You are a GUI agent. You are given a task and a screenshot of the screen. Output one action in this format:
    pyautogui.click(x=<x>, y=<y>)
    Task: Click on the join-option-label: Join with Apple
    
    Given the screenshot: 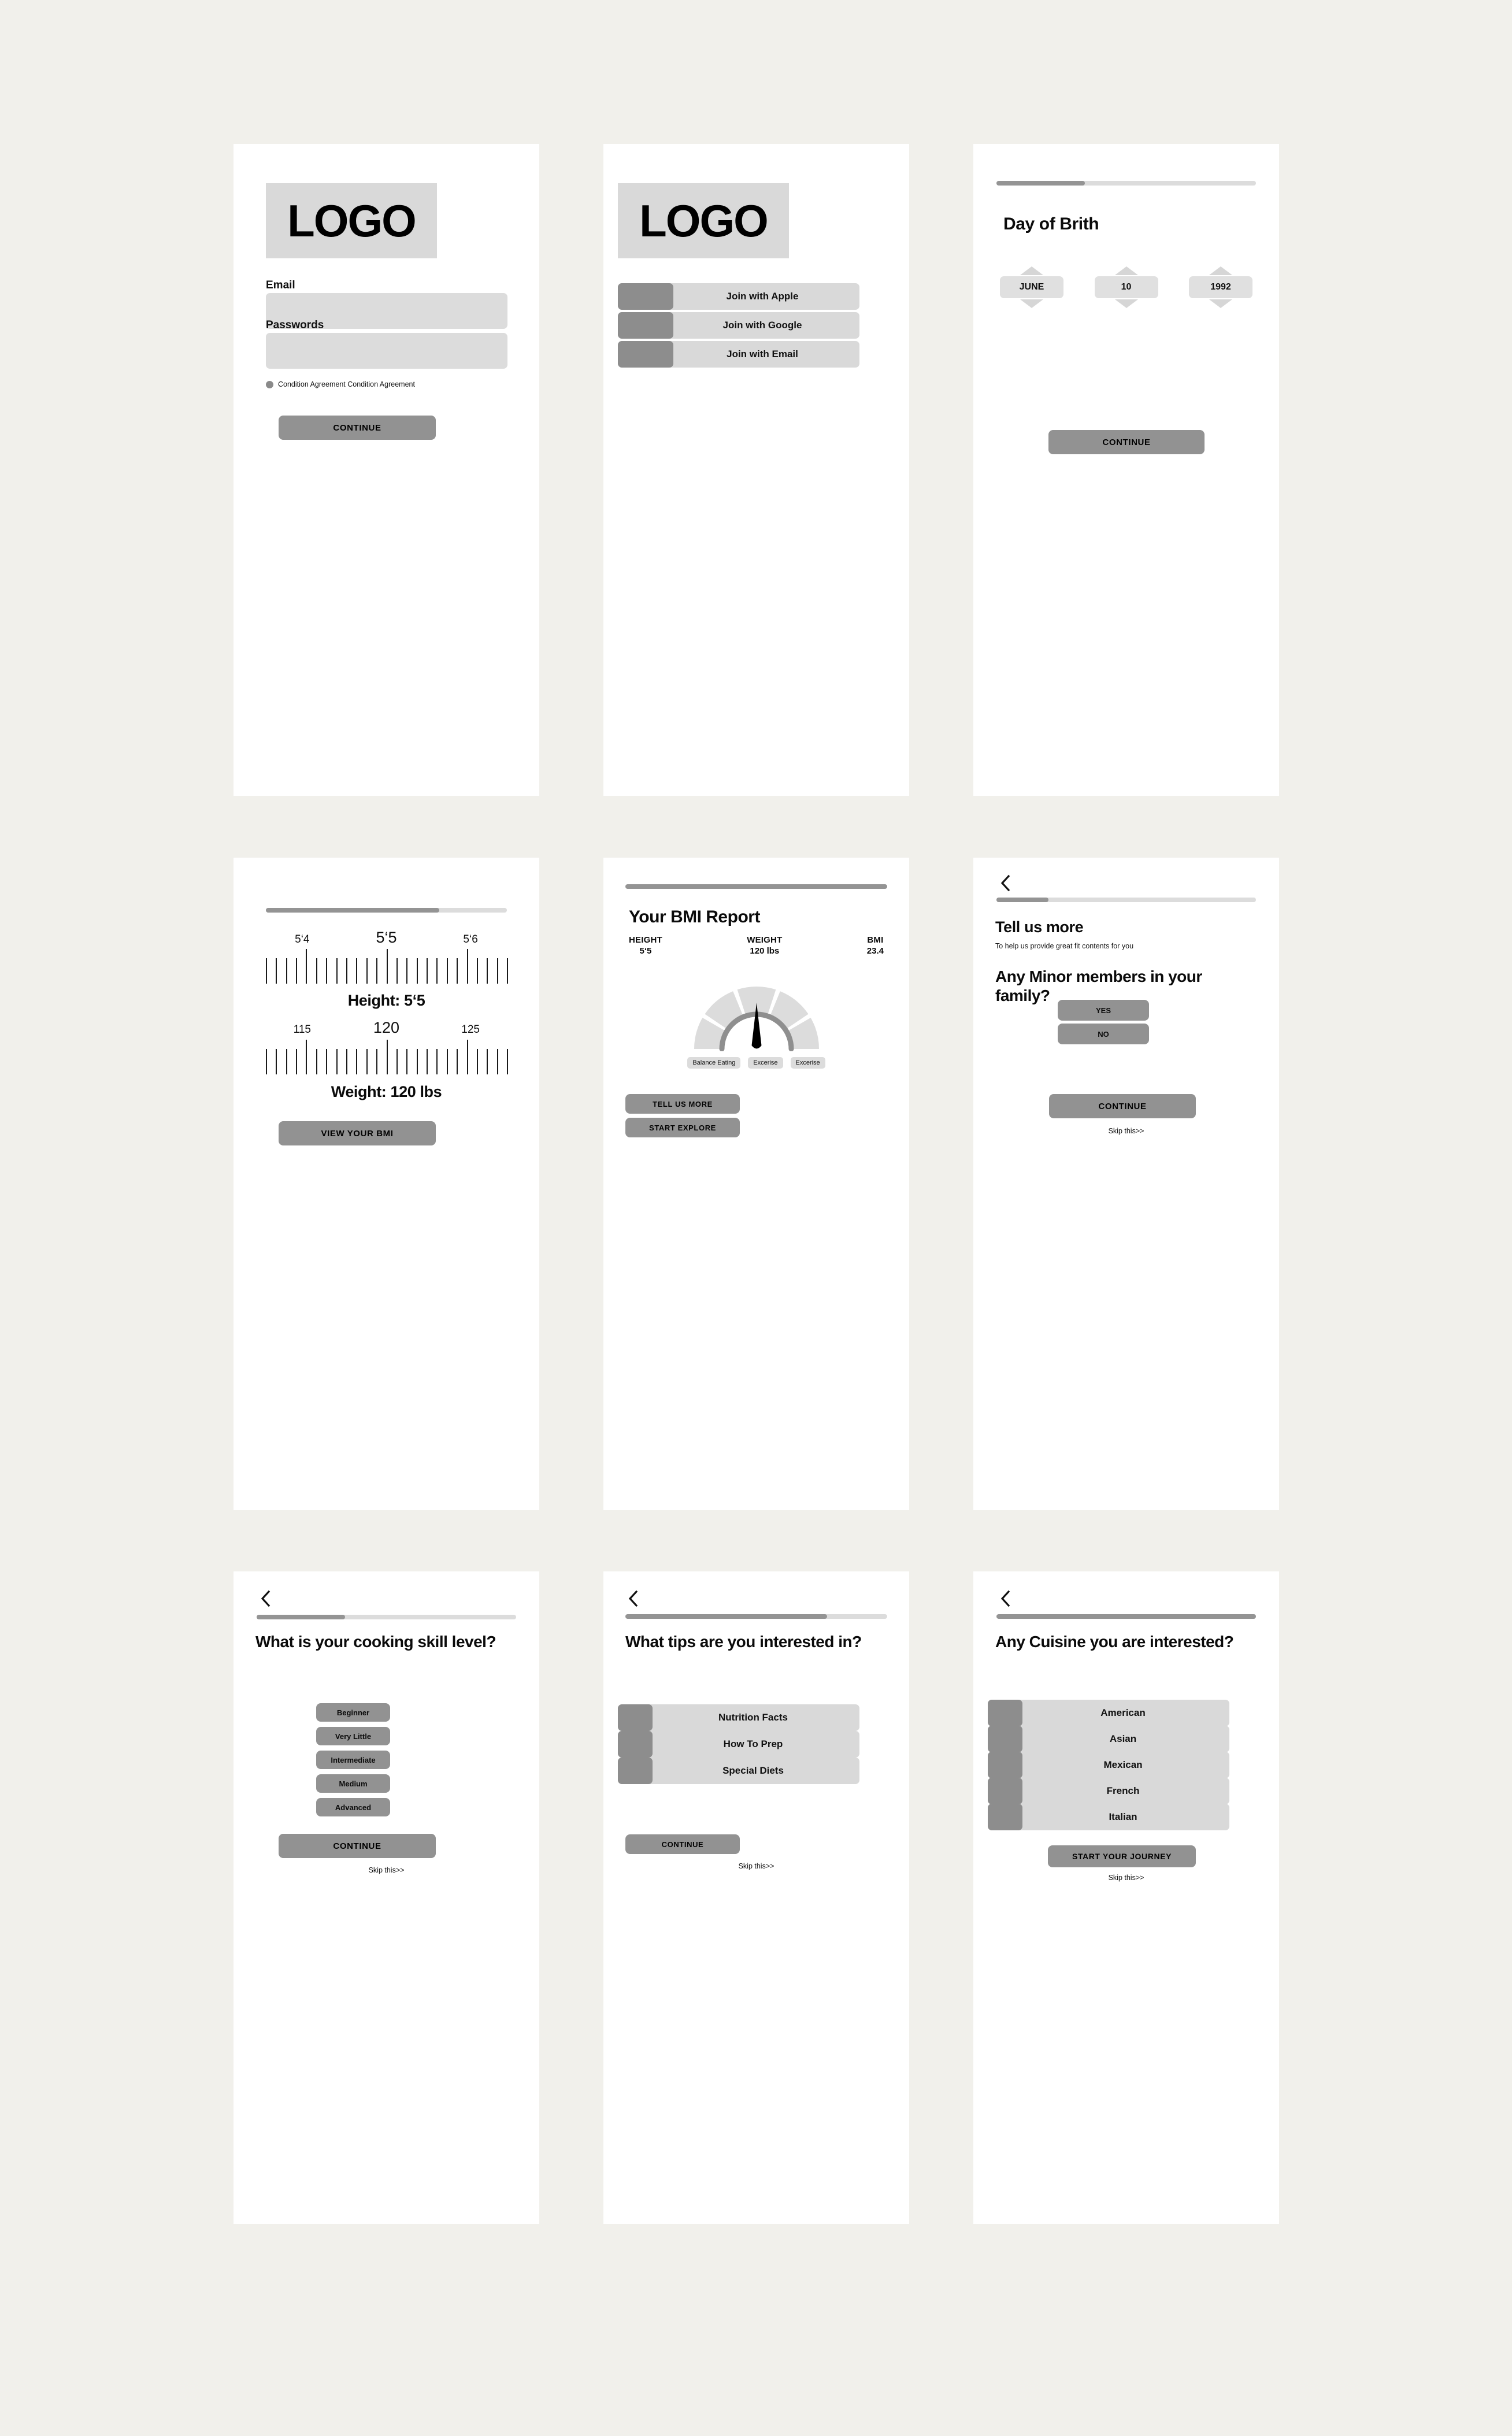 What is the action you would take?
    pyautogui.click(x=762, y=296)
    